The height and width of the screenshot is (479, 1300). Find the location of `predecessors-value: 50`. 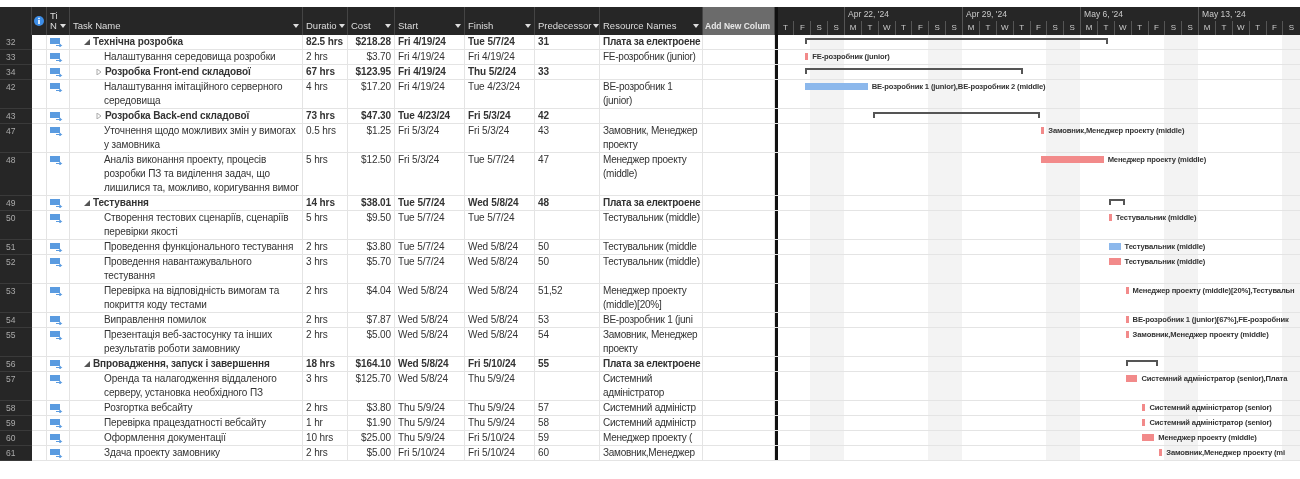

predecessors-value: 50 is located at coordinates (543, 246).